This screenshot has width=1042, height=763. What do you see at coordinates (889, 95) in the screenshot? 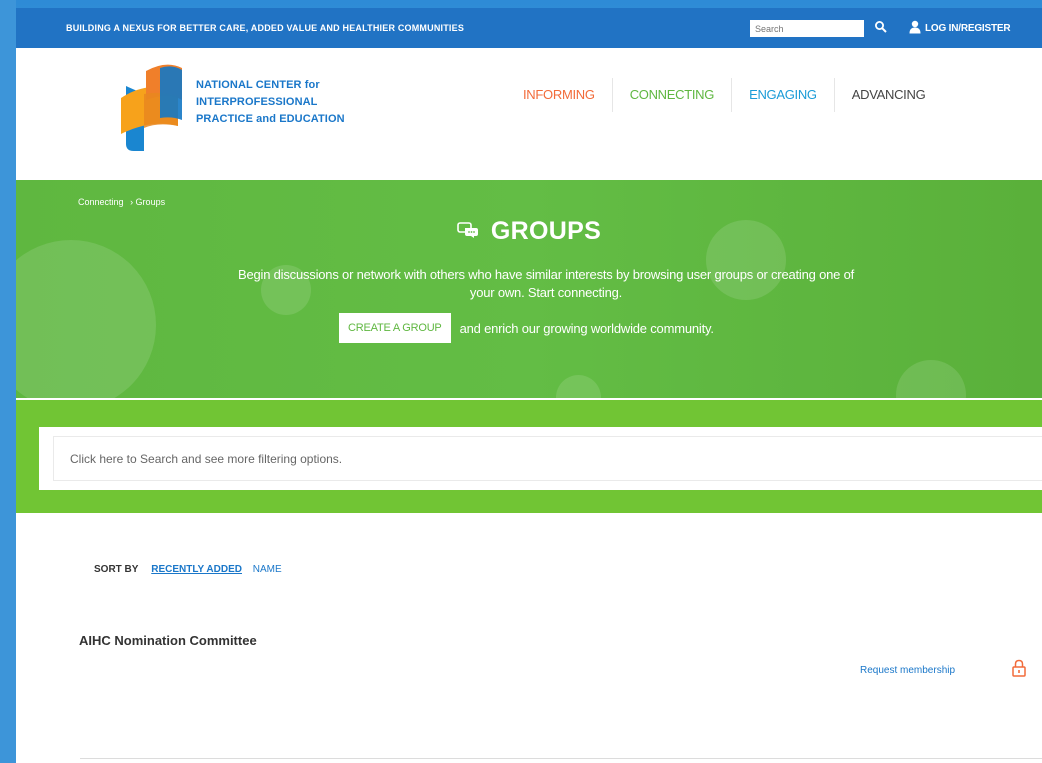
I see `nav-advancing: ADVANCING` at bounding box center [889, 95].